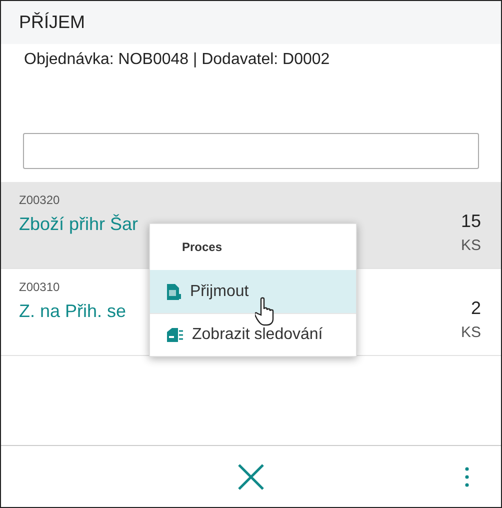 This screenshot has width=502, height=508. What do you see at coordinates (470, 221) in the screenshot?
I see `quantity: 15` at bounding box center [470, 221].